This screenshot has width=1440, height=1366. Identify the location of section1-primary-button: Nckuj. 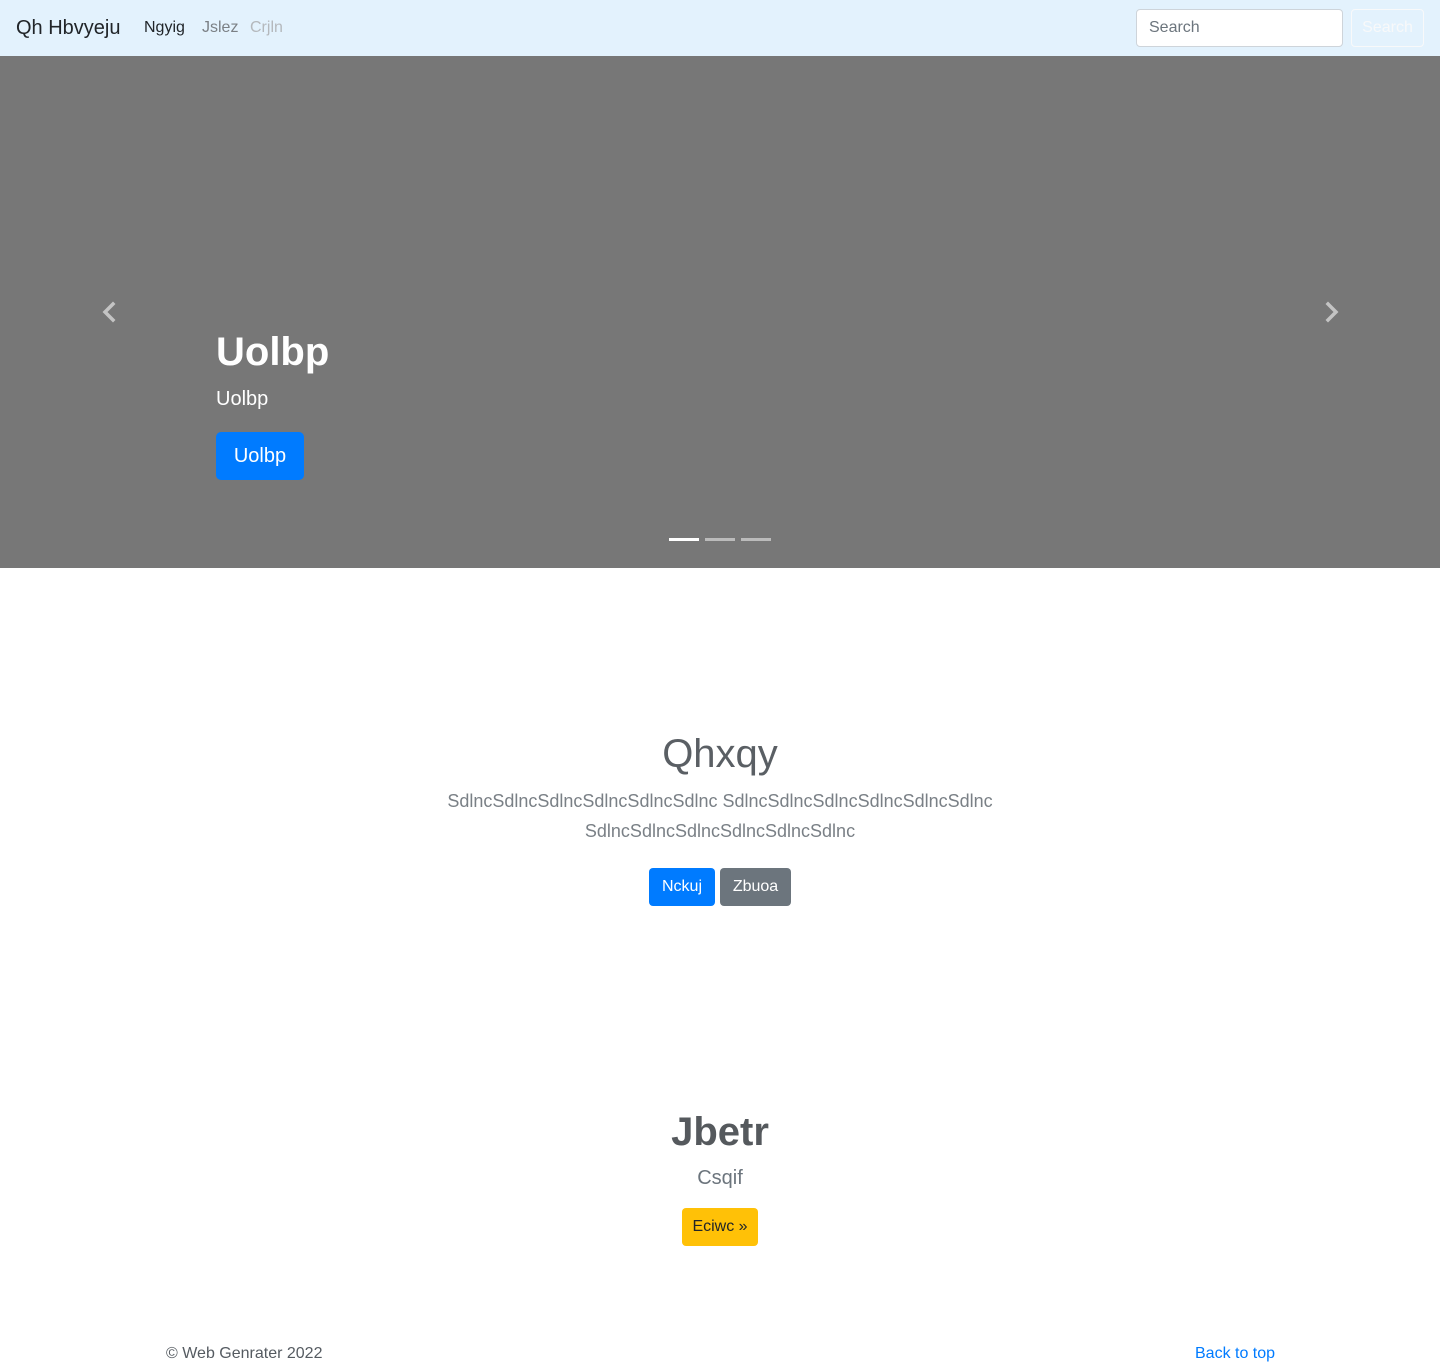
(682, 887).